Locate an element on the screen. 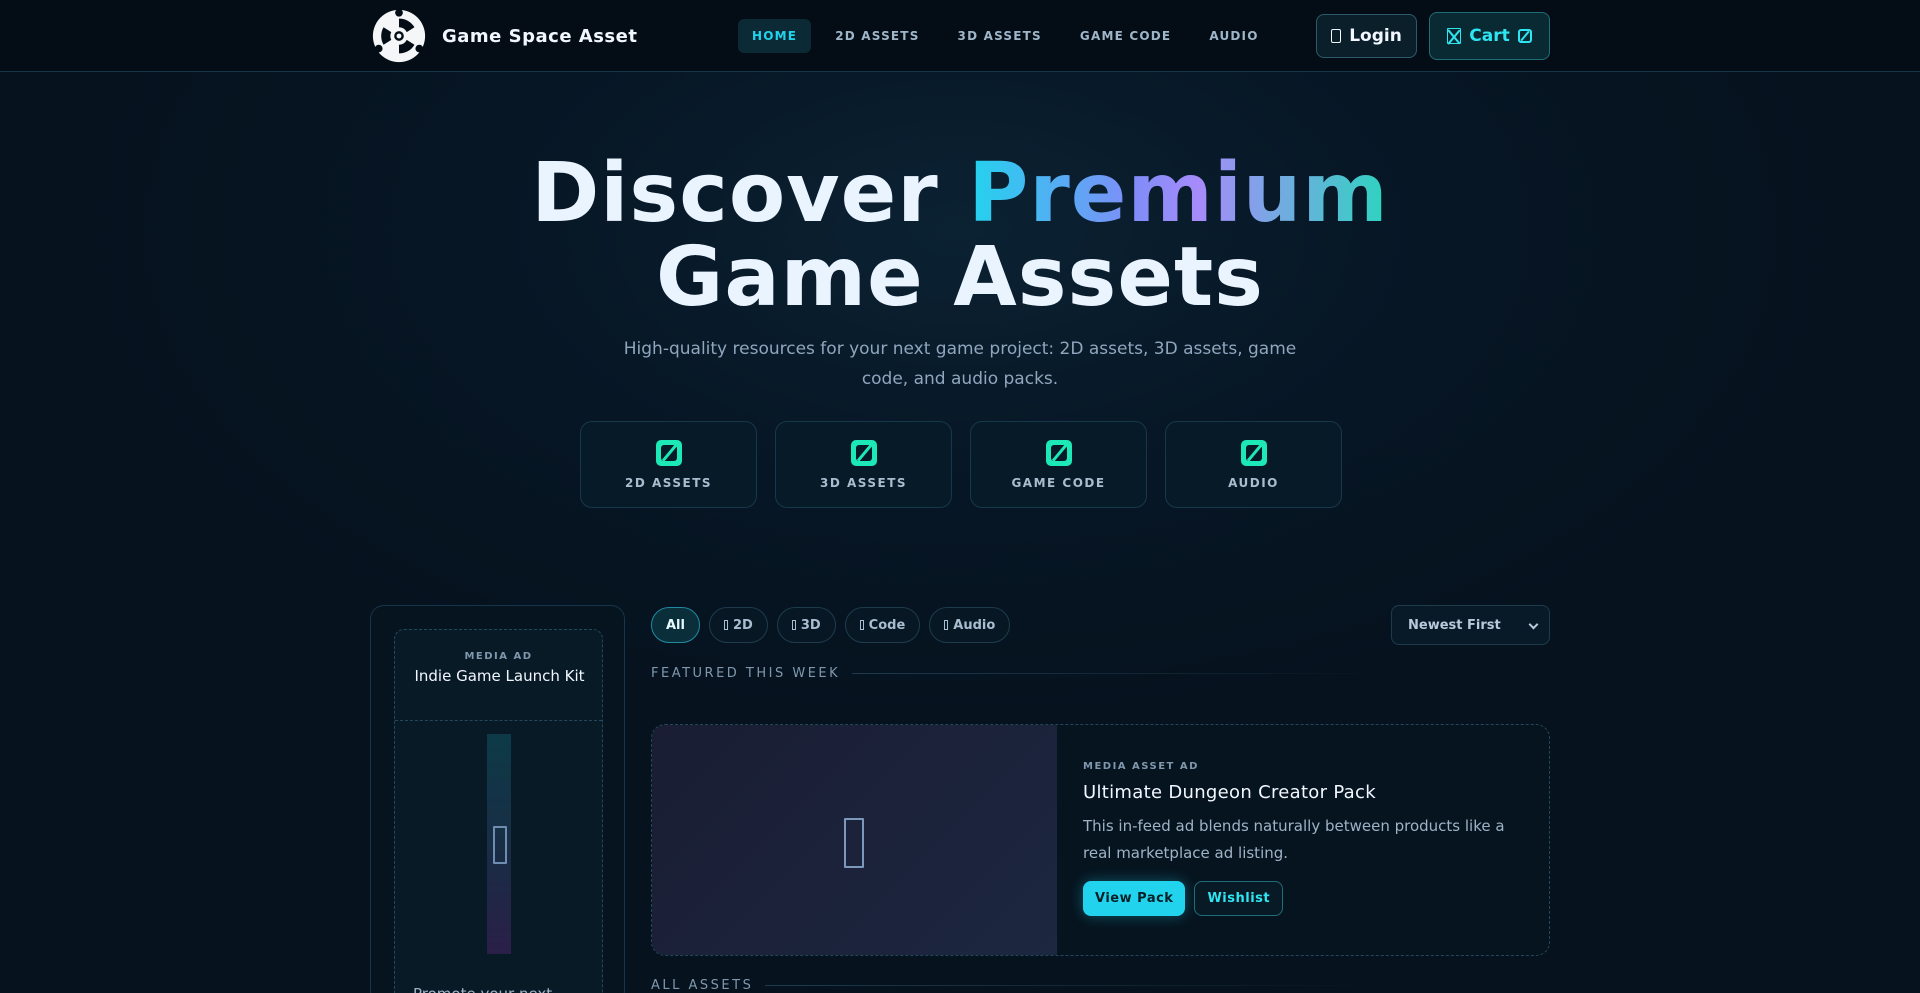 This screenshot has height=993, width=1920. chevron-down-icon is located at coordinates (1533, 624).